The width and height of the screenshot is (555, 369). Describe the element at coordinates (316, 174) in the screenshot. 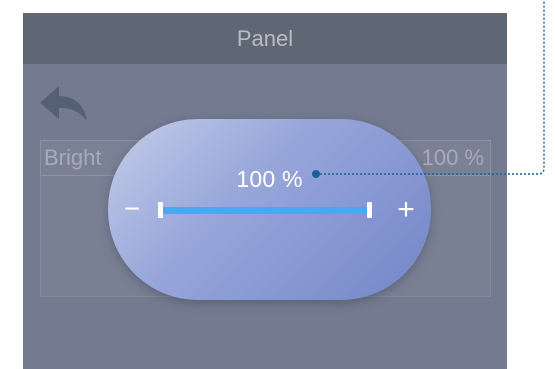

I see `callout-dot` at that location.